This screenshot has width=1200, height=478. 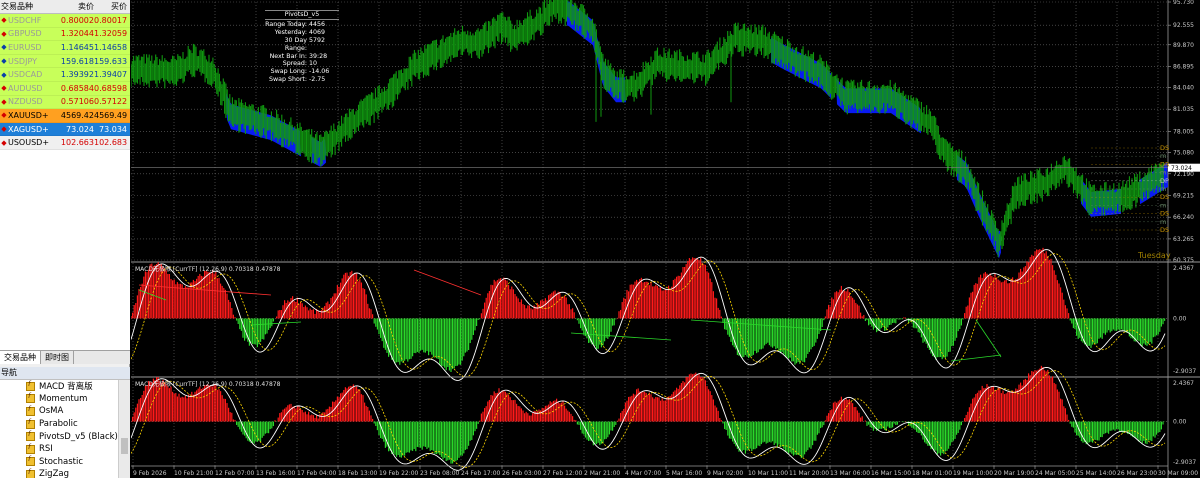 I want to click on navigator-item-label: MACD 背离版, so click(x=66, y=387).